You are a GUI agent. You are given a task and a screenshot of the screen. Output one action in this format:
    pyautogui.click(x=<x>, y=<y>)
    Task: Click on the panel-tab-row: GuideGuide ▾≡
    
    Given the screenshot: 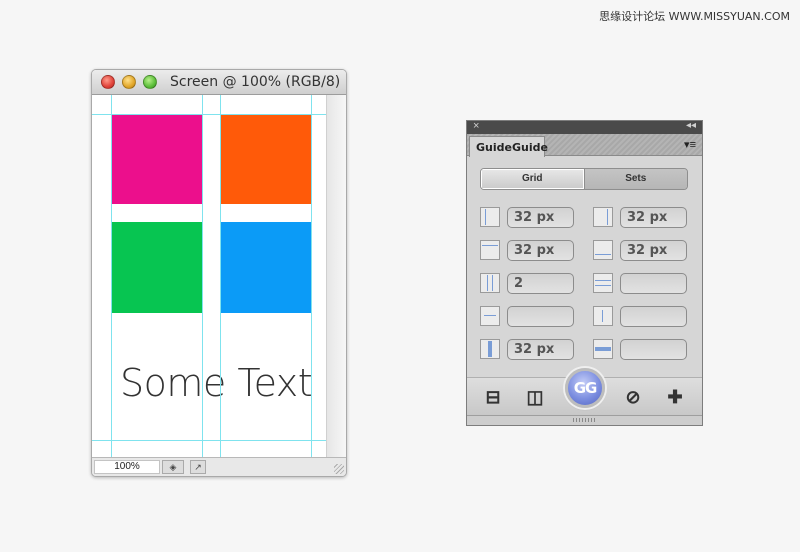 What is the action you would take?
    pyautogui.click(x=584, y=145)
    